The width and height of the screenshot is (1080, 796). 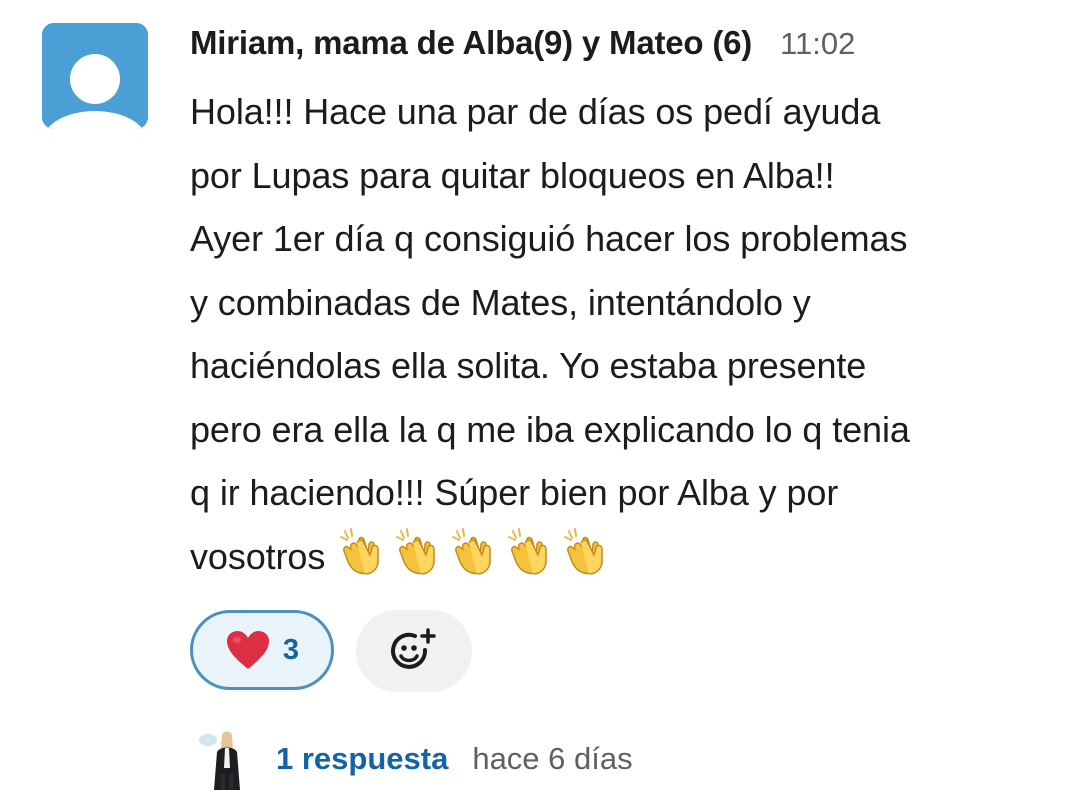 I want to click on user-avatar, so click(x=95, y=76).